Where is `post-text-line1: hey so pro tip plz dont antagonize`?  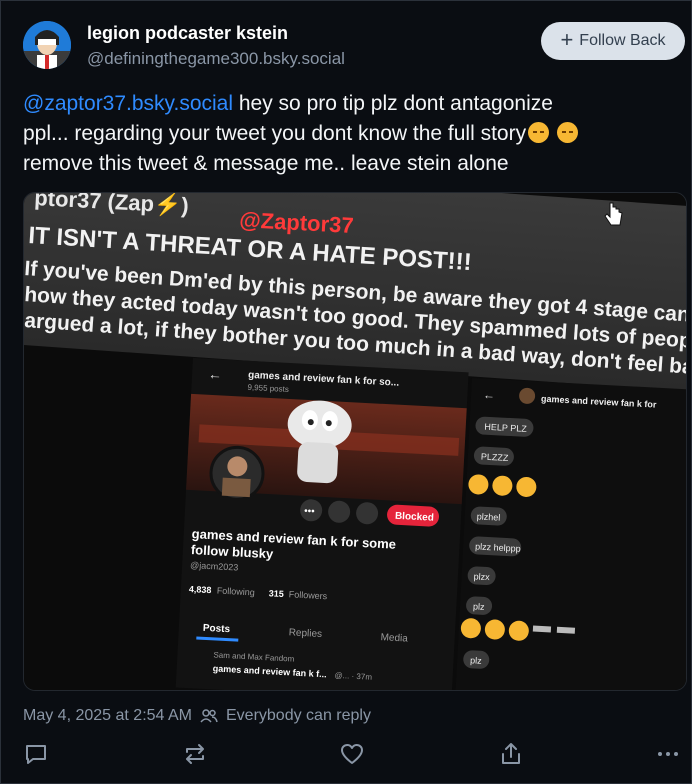 post-text-line1: hey so pro tip plz dont antagonize is located at coordinates (393, 103).